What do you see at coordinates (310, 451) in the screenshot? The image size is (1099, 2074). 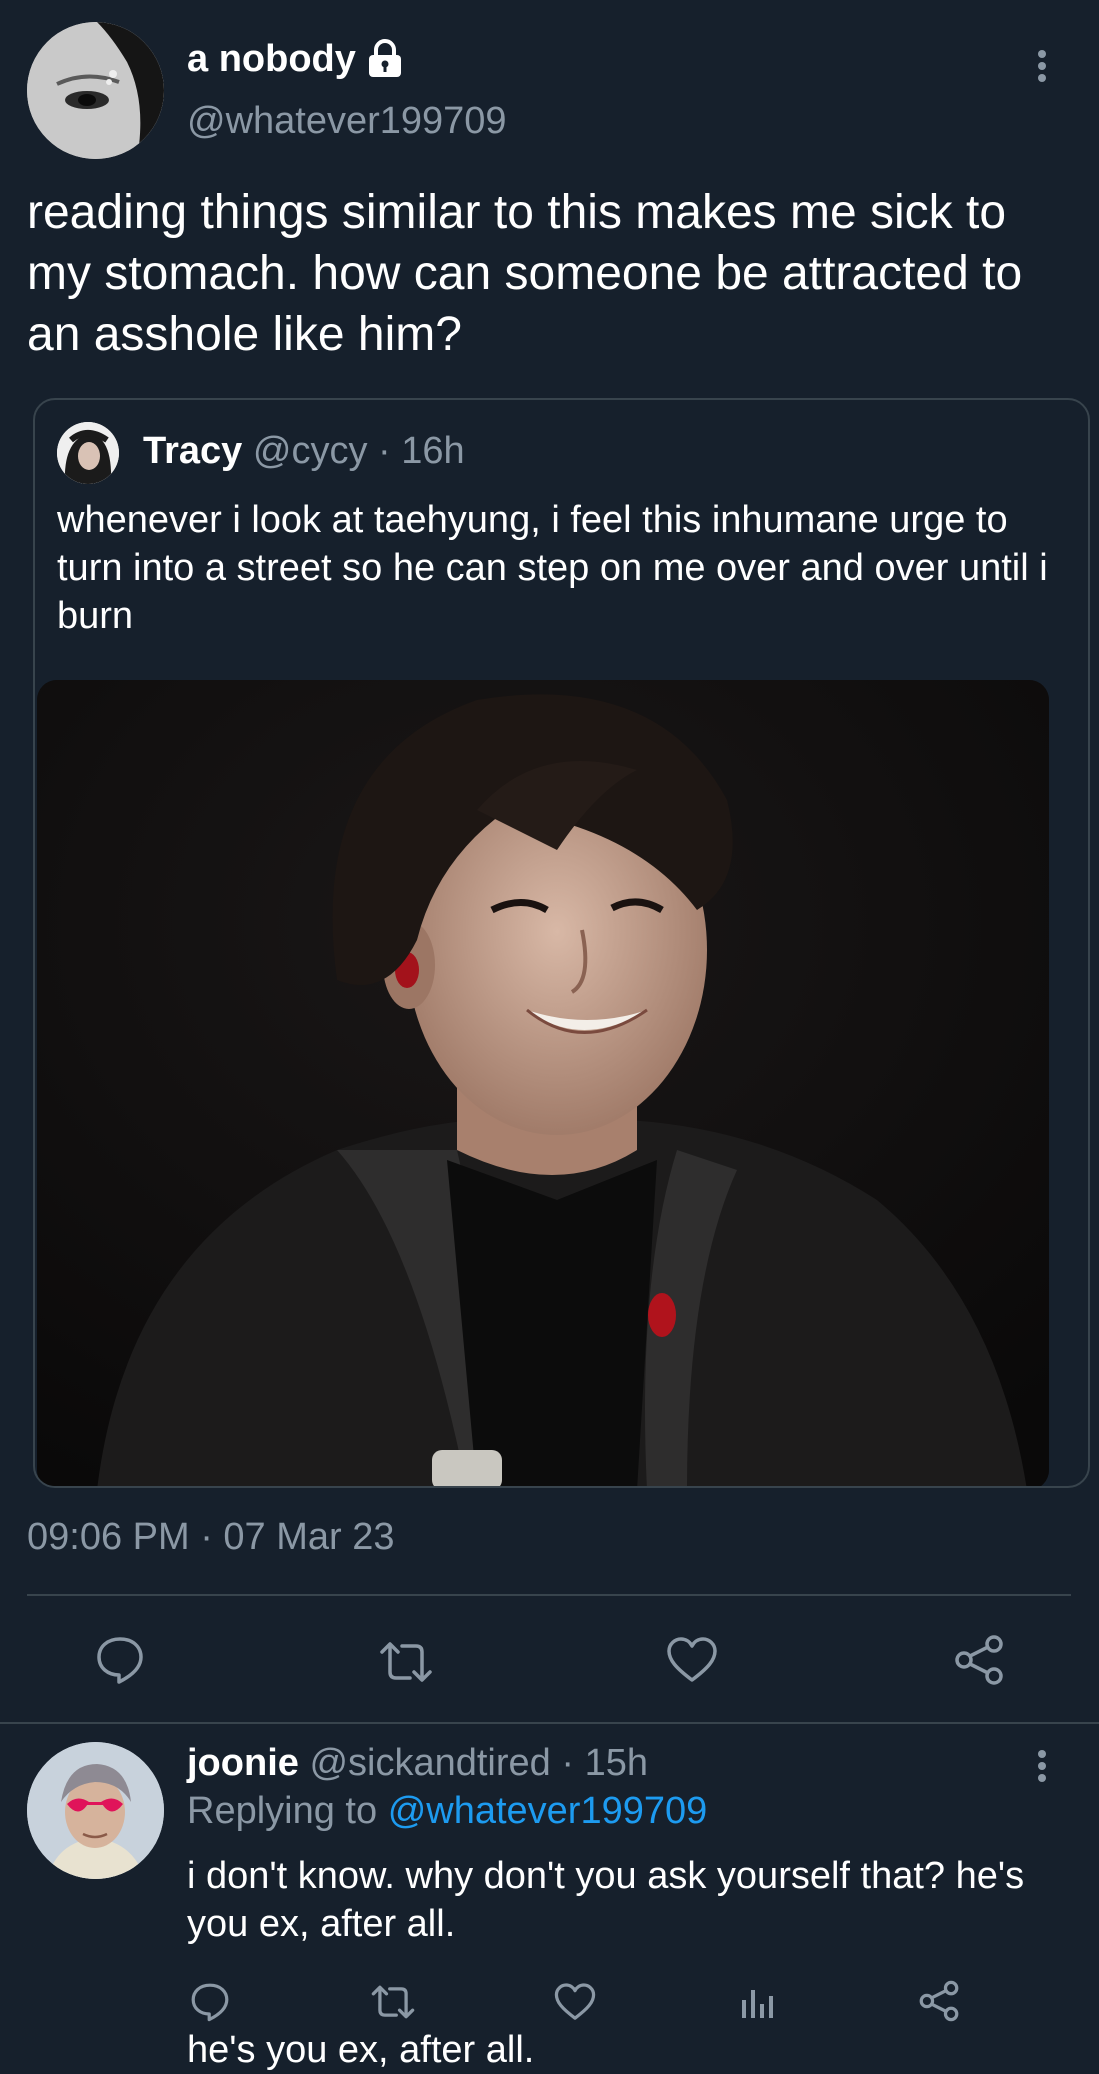 I see `quoted-author-handle: @cycy` at bounding box center [310, 451].